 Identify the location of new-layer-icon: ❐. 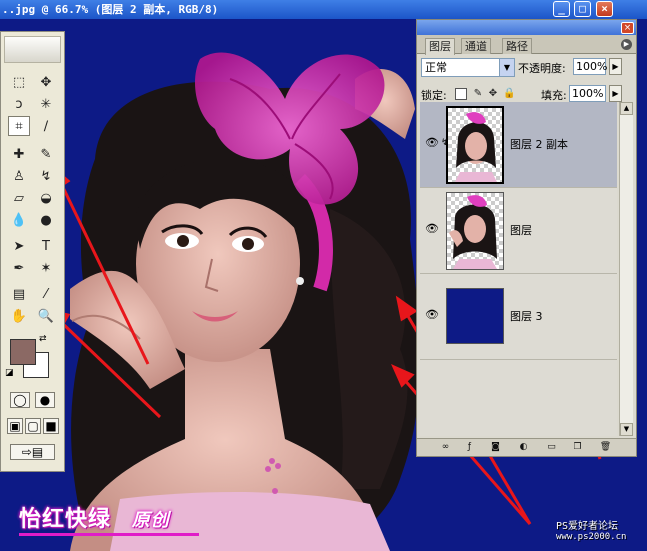
(577, 447).